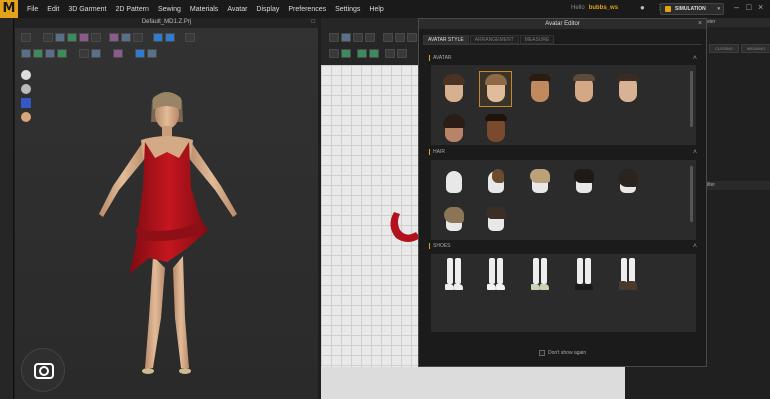 The width and height of the screenshot is (770, 399). What do you see at coordinates (307, 9) in the screenshot?
I see `menu-preferences: Preferences` at bounding box center [307, 9].